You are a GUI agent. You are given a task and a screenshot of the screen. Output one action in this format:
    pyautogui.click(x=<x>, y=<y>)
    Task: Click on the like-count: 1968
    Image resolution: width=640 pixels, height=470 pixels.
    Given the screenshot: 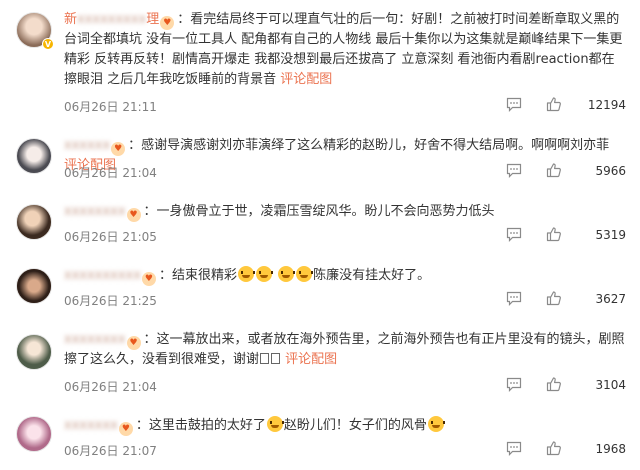 What is the action you would take?
    pyautogui.click(x=610, y=449)
    